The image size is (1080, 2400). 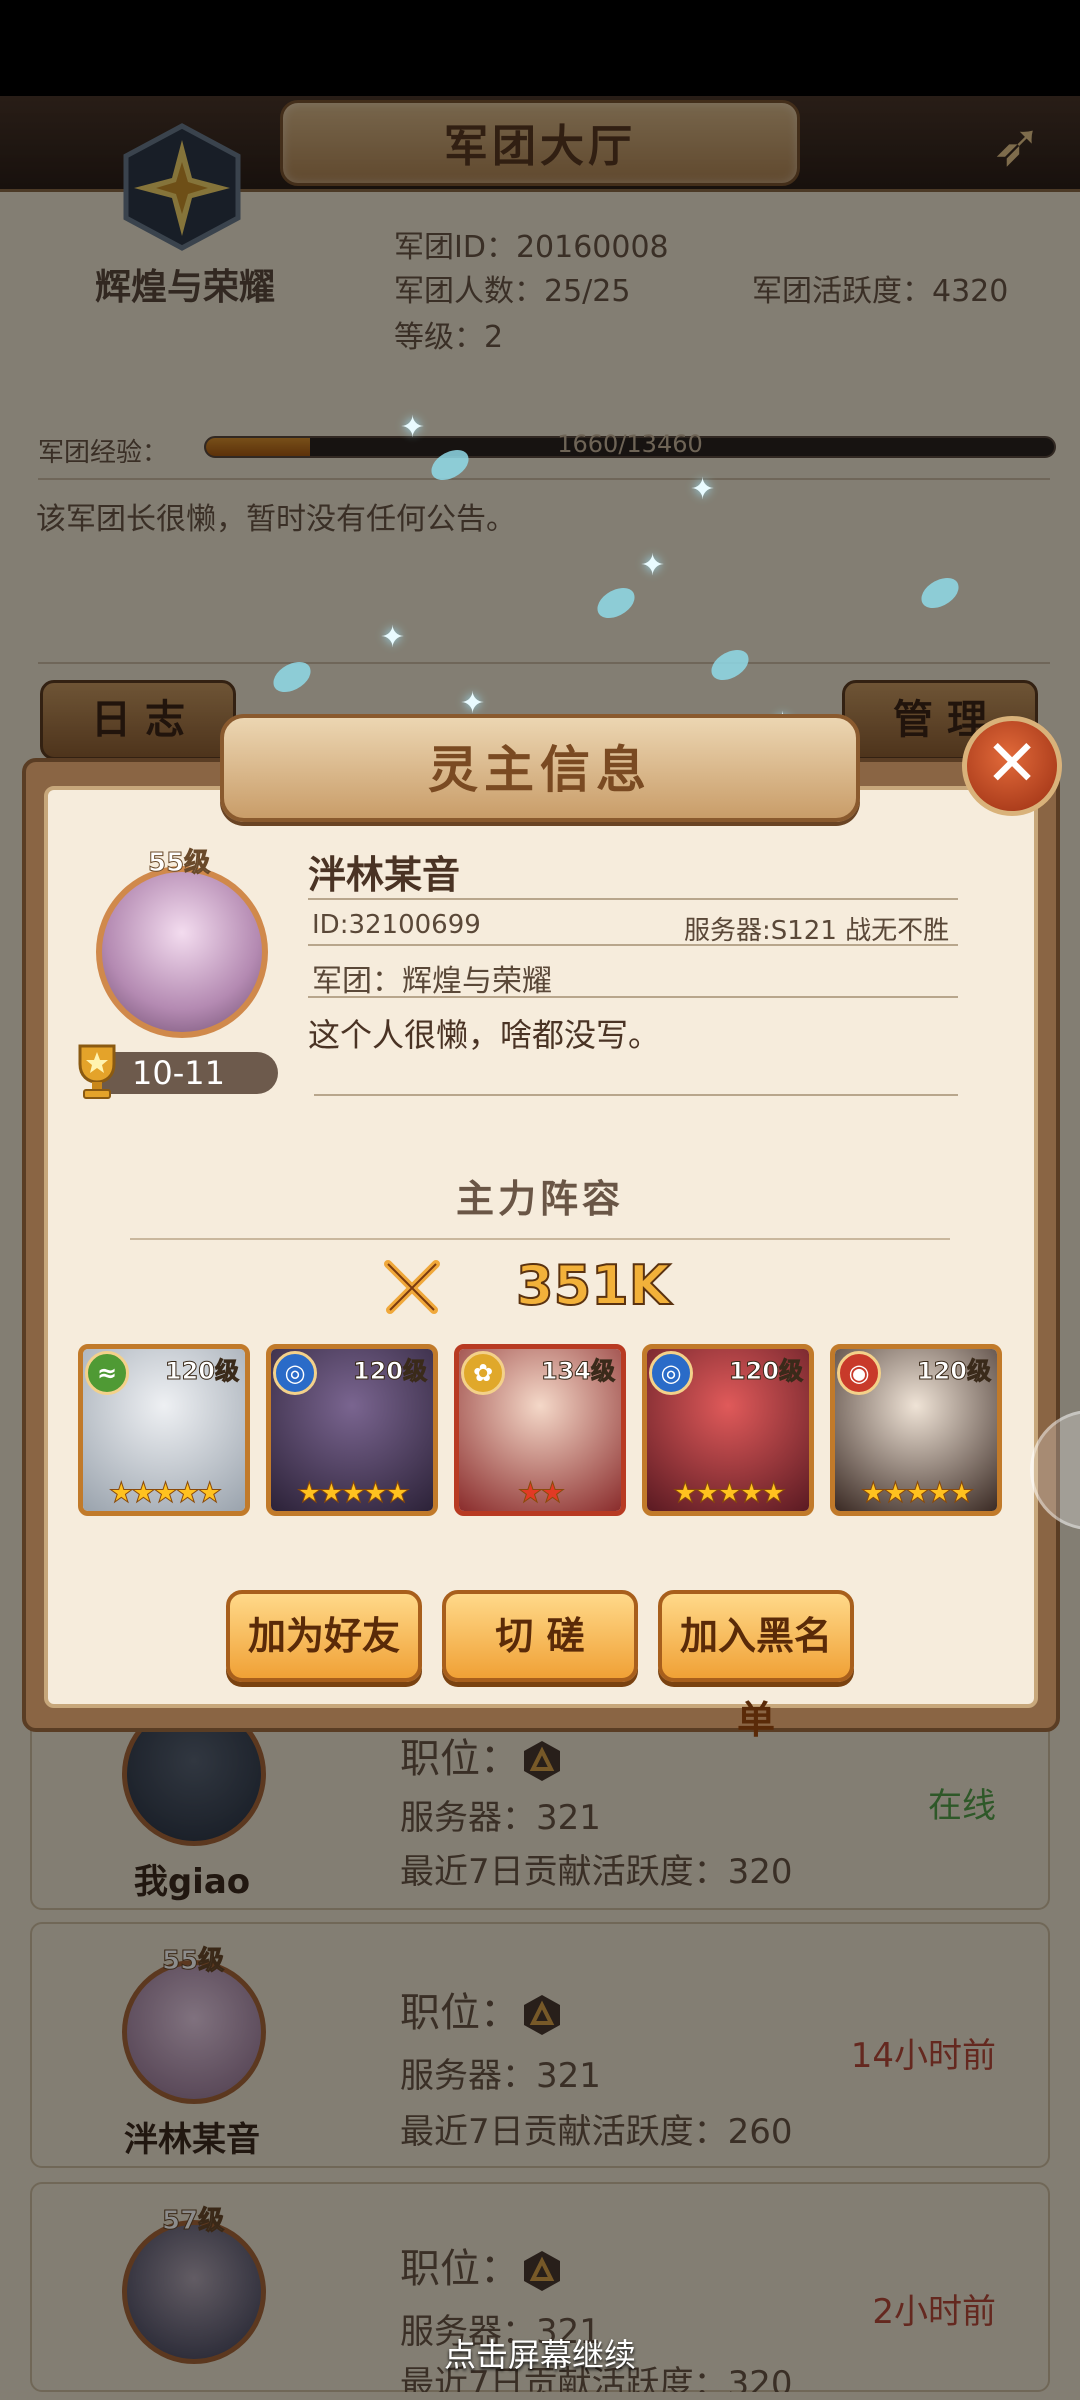 I want to click on hero-stars: ★★, so click(x=541, y=1493).